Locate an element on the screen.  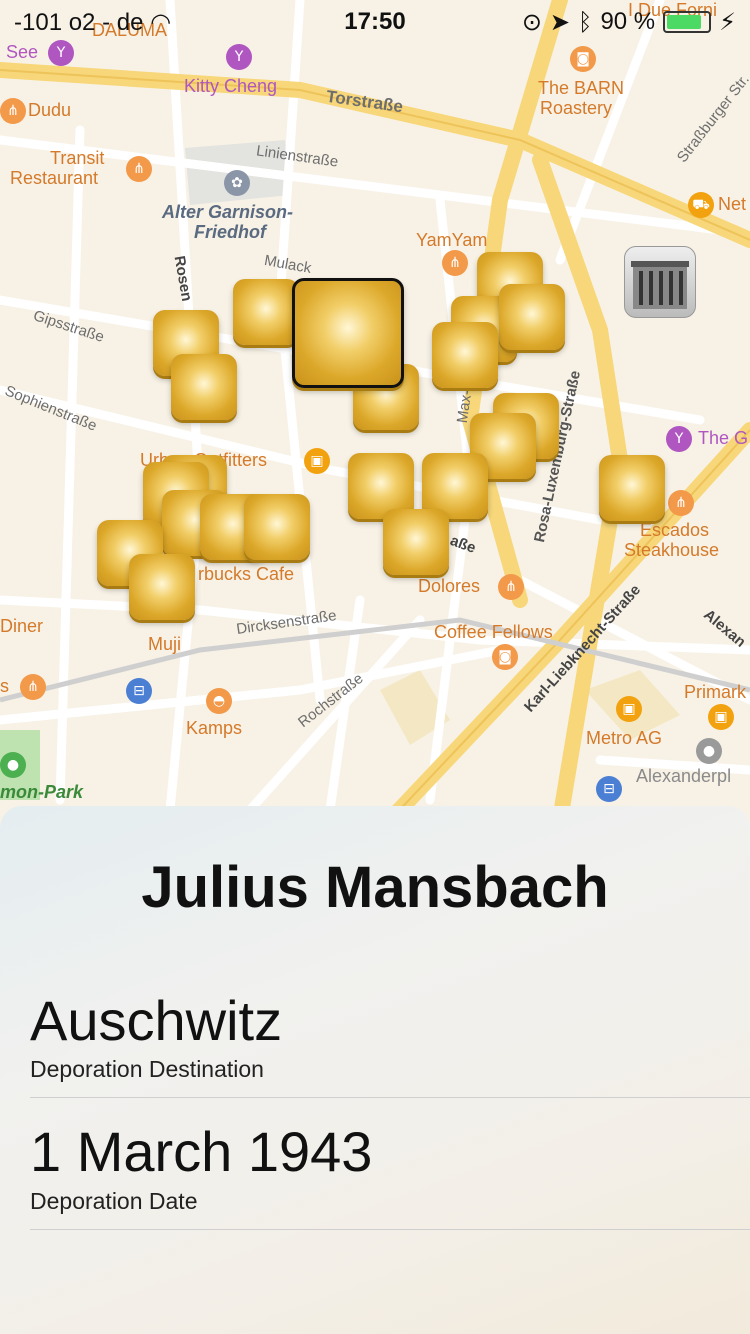
place-label-friedhof: Friedhof is located at coordinates (230, 232).